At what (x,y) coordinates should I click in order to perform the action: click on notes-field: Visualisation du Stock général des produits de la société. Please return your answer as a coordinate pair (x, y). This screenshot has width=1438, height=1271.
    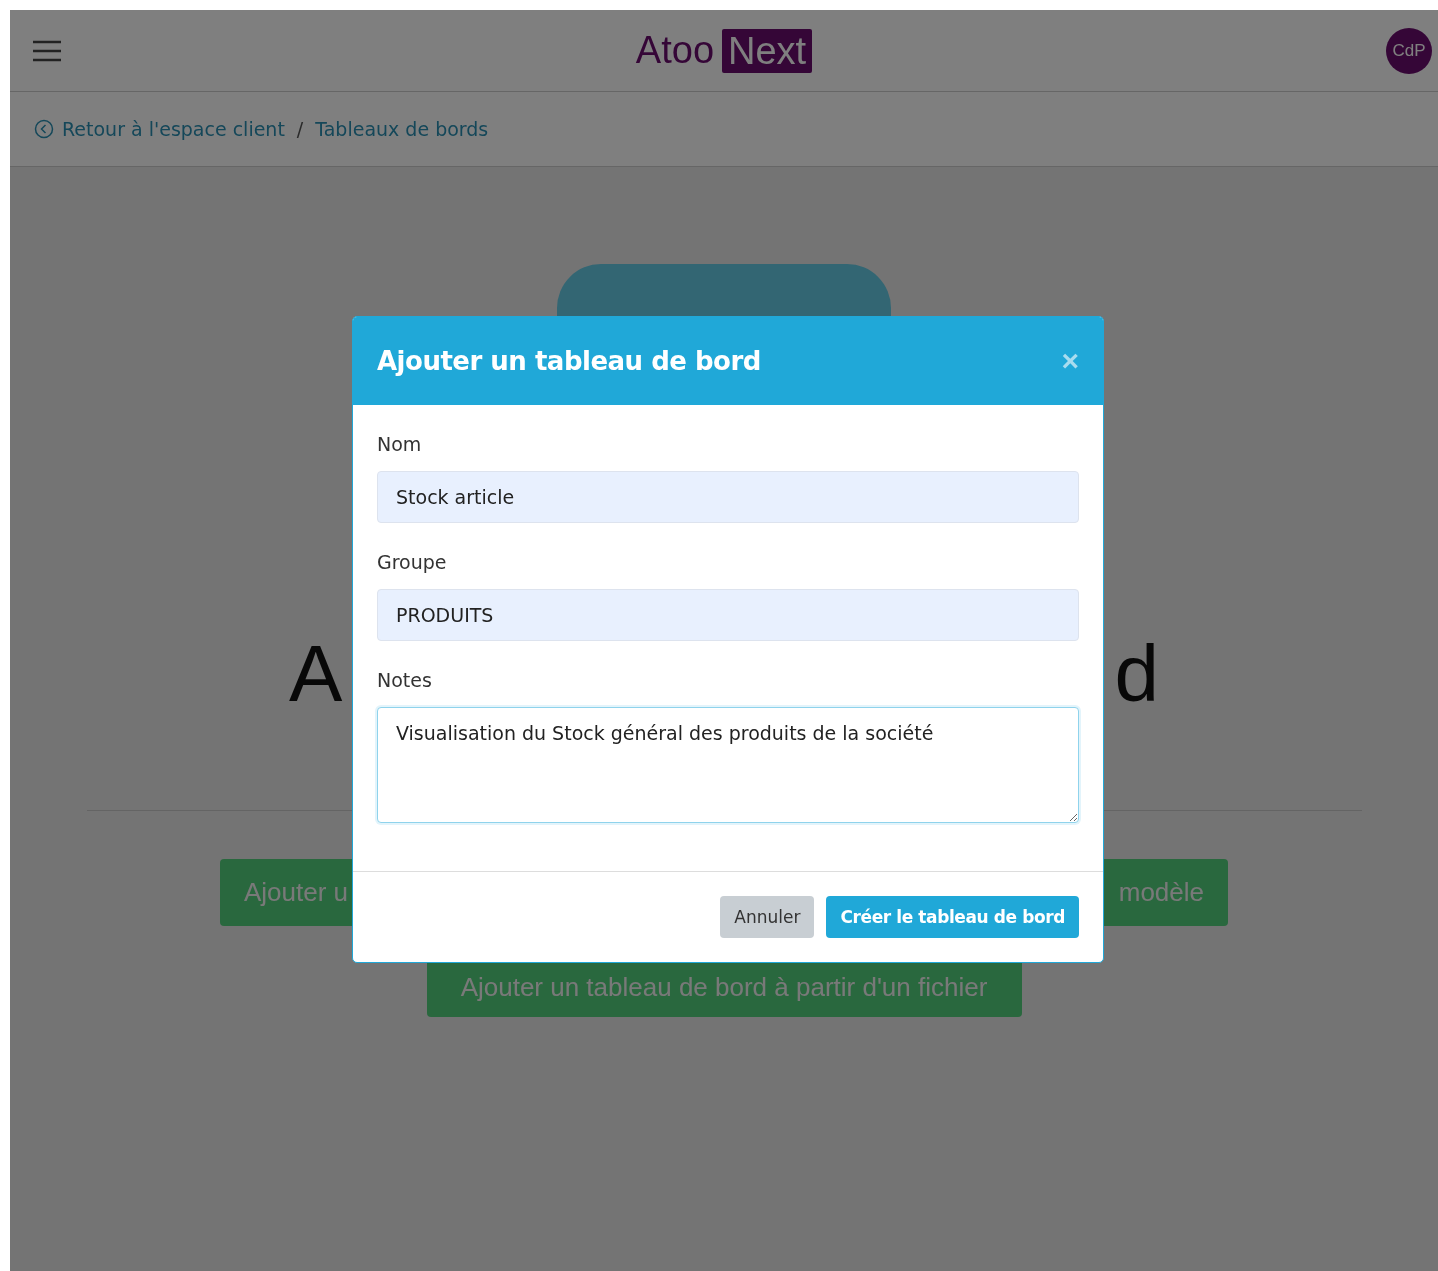
    Looking at the image, I should click on (728, 765).